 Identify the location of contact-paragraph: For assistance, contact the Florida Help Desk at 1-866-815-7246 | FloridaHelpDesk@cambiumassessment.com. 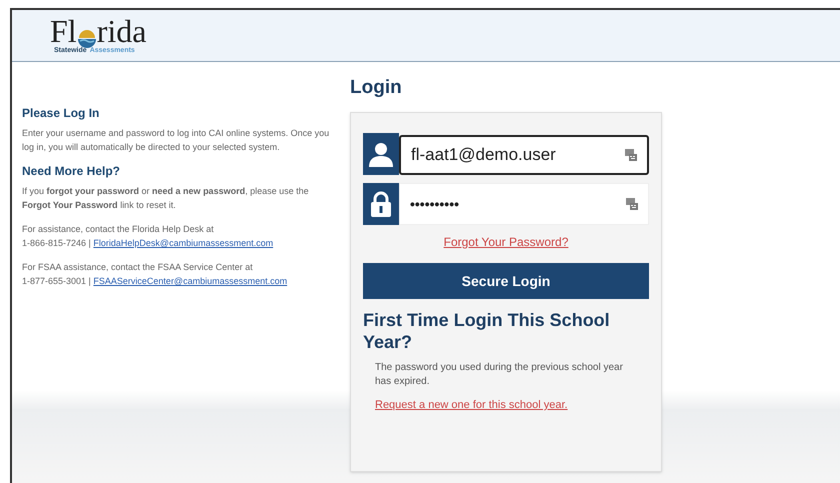
(148, 236).